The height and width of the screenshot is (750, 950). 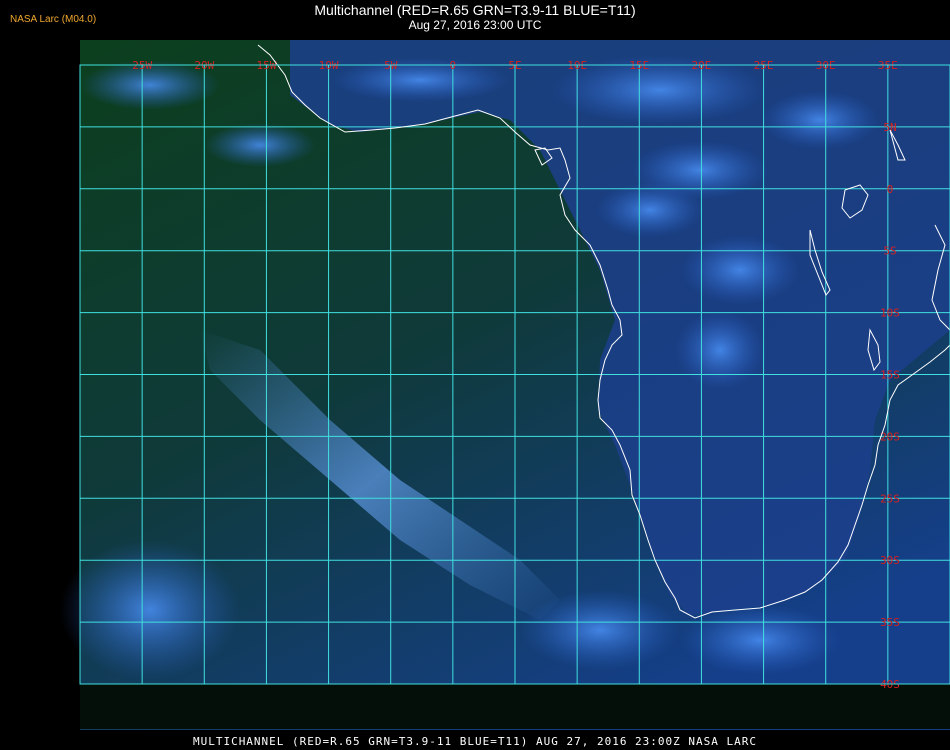 What do you see at coordinates (890, 436) in the screenshot?
I see `latitude-label: 20S` at bounding box center [890, 436].